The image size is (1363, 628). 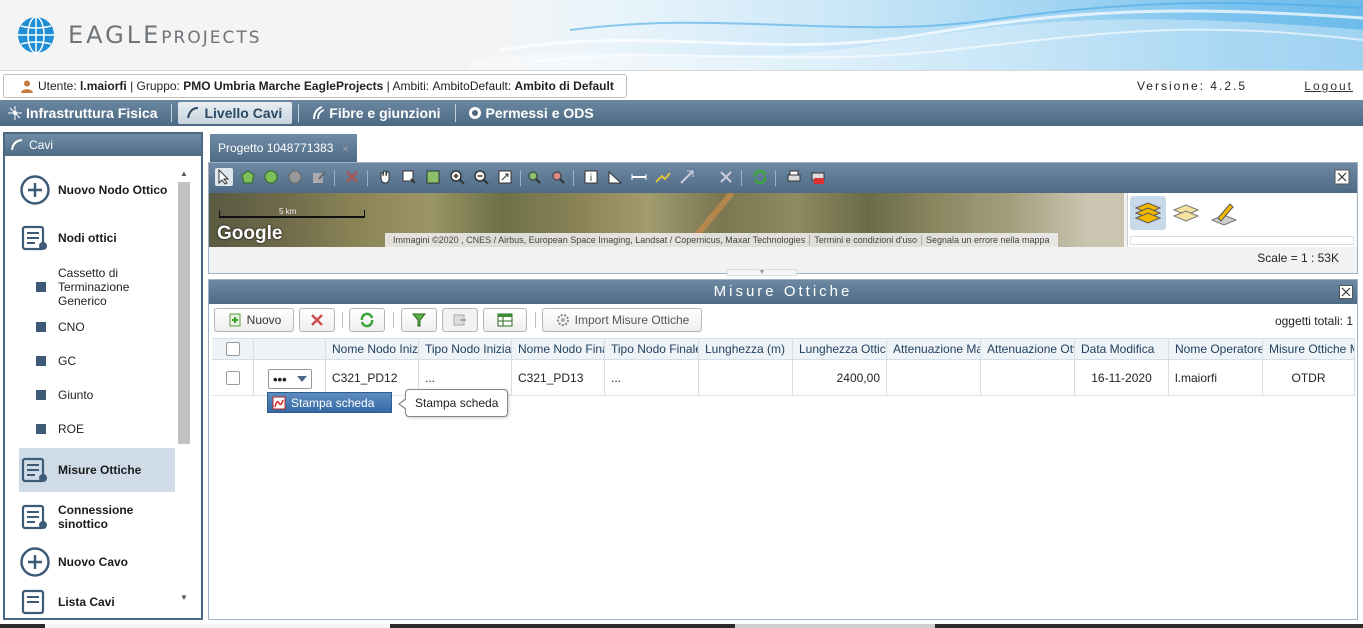 I want to click on logo-text: EAGLEPROJECTS, so click(x=165, y=35).